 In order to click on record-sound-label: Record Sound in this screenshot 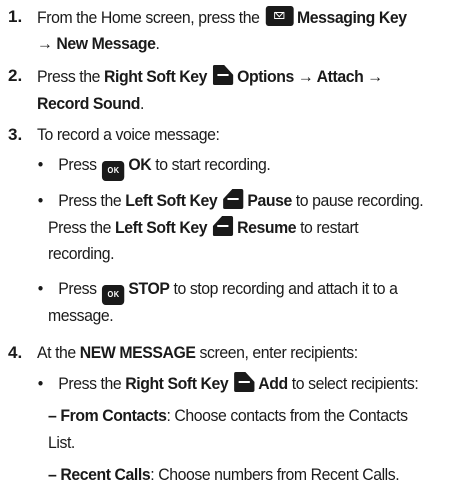, I will do `click(89, 103)`.